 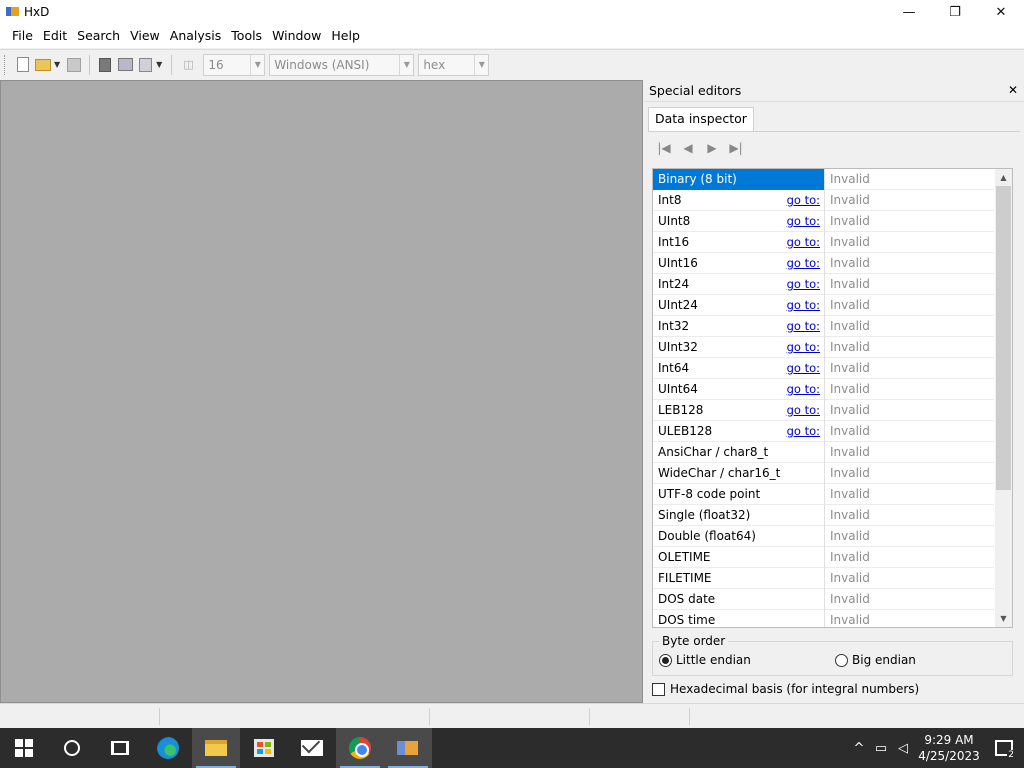 I want to click on inspector-type-cell: Int32 go to:, so click(x=739, y=326).